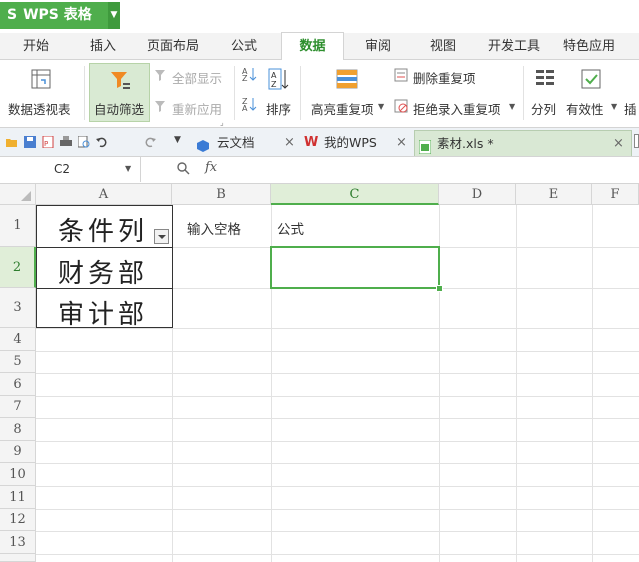 This screenshot has height=562, width=639. I want to click on app-menu-button: S WPS 表格, so click(54, 15).